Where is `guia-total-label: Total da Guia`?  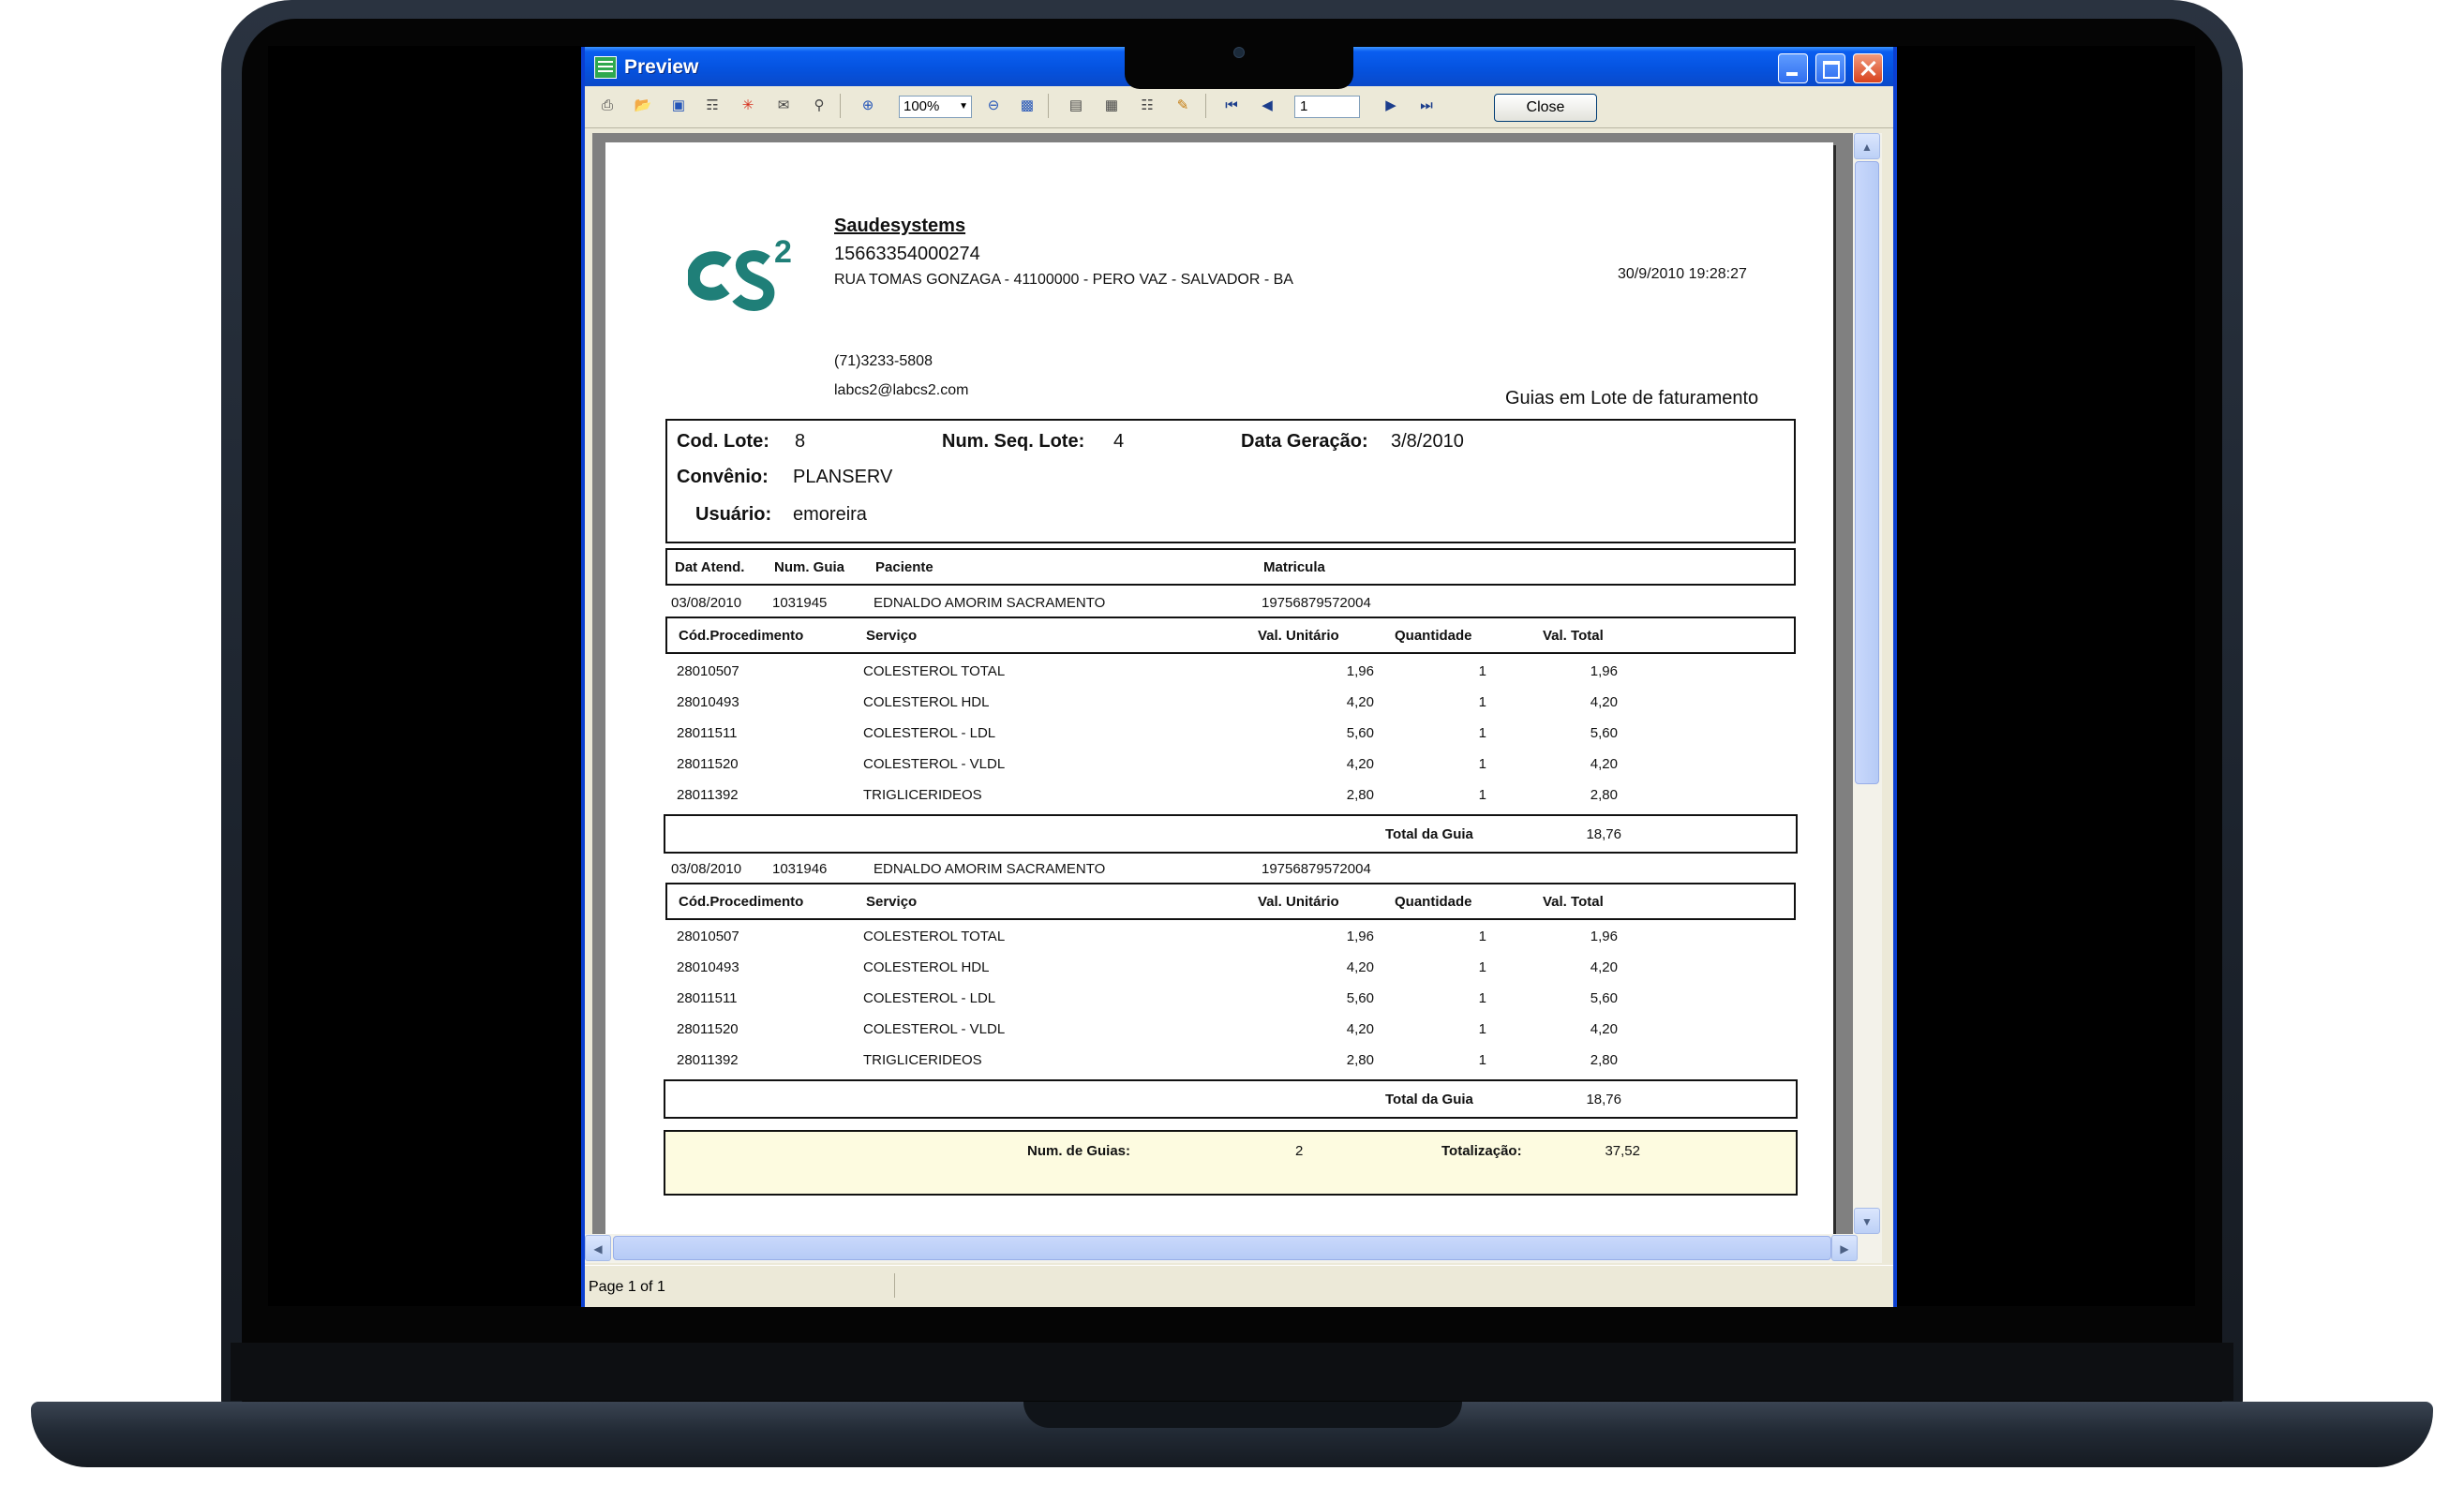
guia-total-label: Total da Guia is located at coordinates (1429, 834).